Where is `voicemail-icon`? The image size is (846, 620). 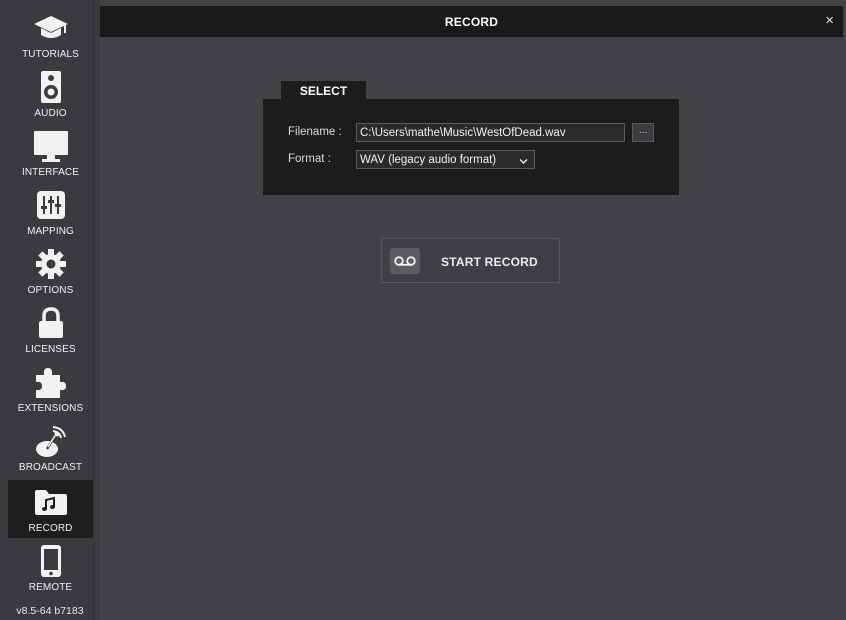 voicemail-icon is located at coordinates (405, 261).